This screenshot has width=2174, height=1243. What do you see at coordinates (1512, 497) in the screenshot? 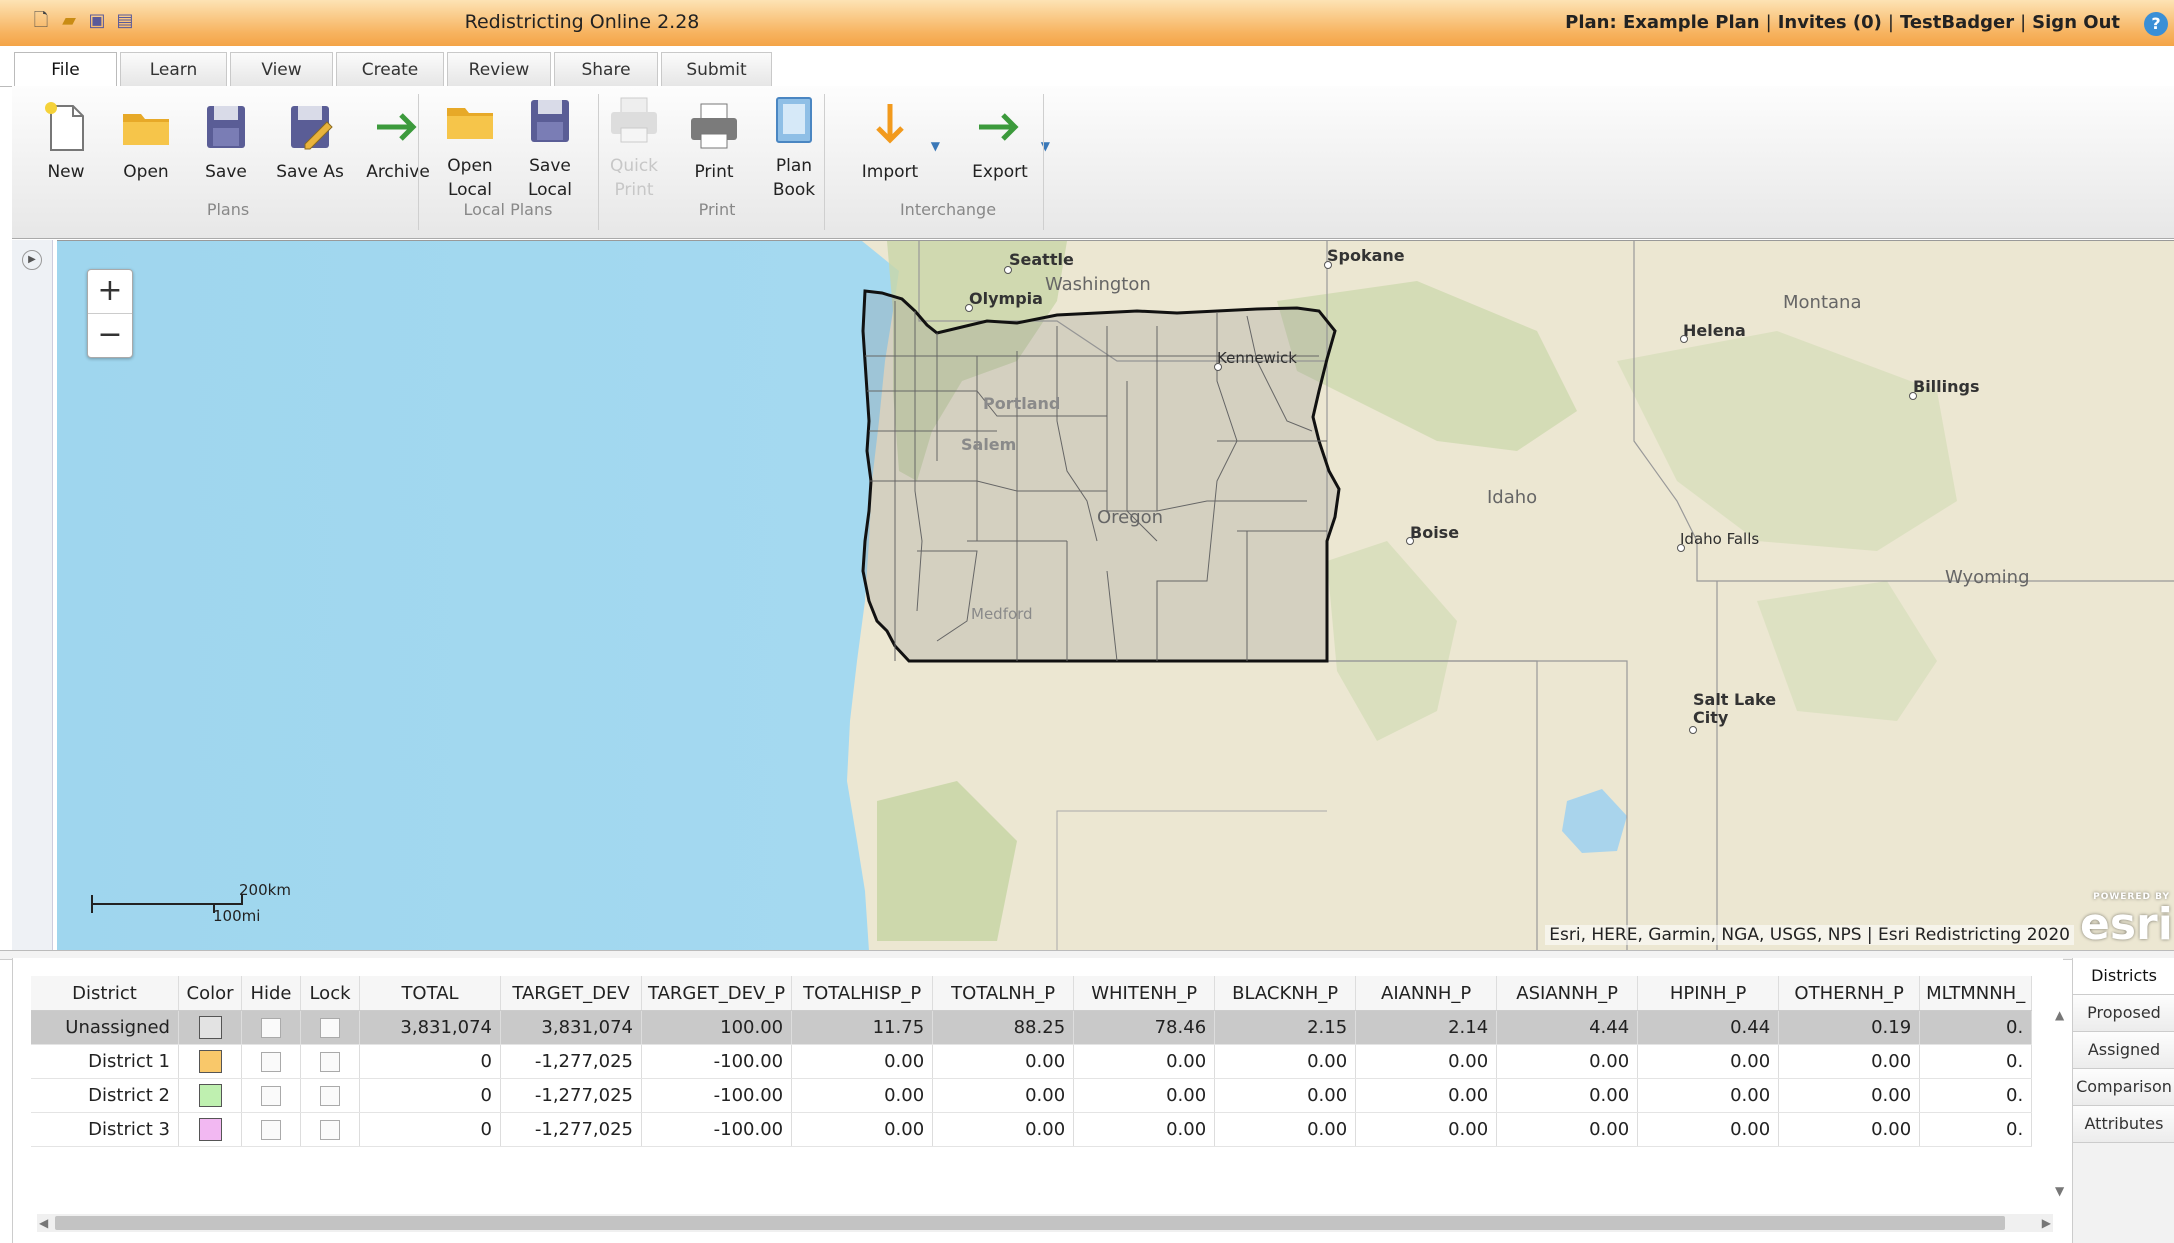
I see `map-label-idaho: Idaho` at bounding box center [1512, 497].